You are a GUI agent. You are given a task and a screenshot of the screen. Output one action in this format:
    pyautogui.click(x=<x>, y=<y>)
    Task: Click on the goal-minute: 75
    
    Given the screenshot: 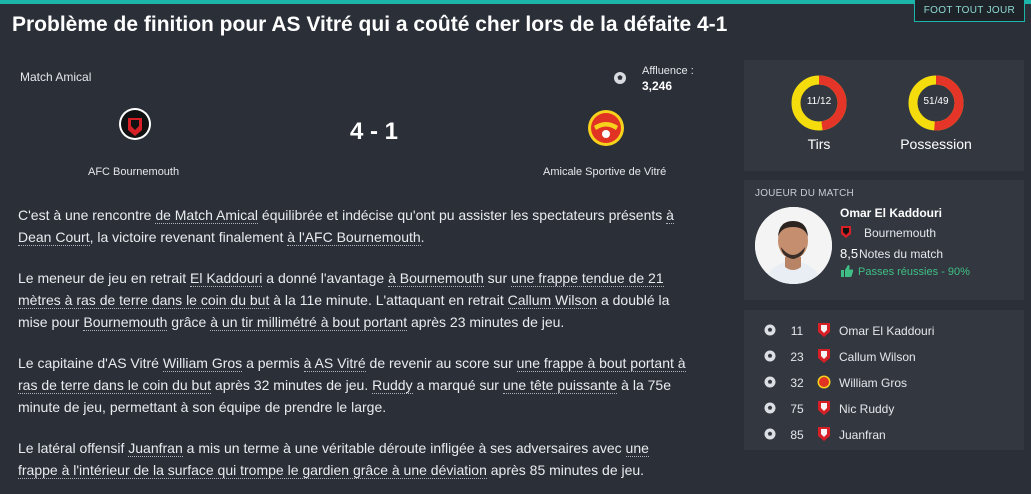 What is the action you would take?
    pyautogui.click(x=797, y=409)
    